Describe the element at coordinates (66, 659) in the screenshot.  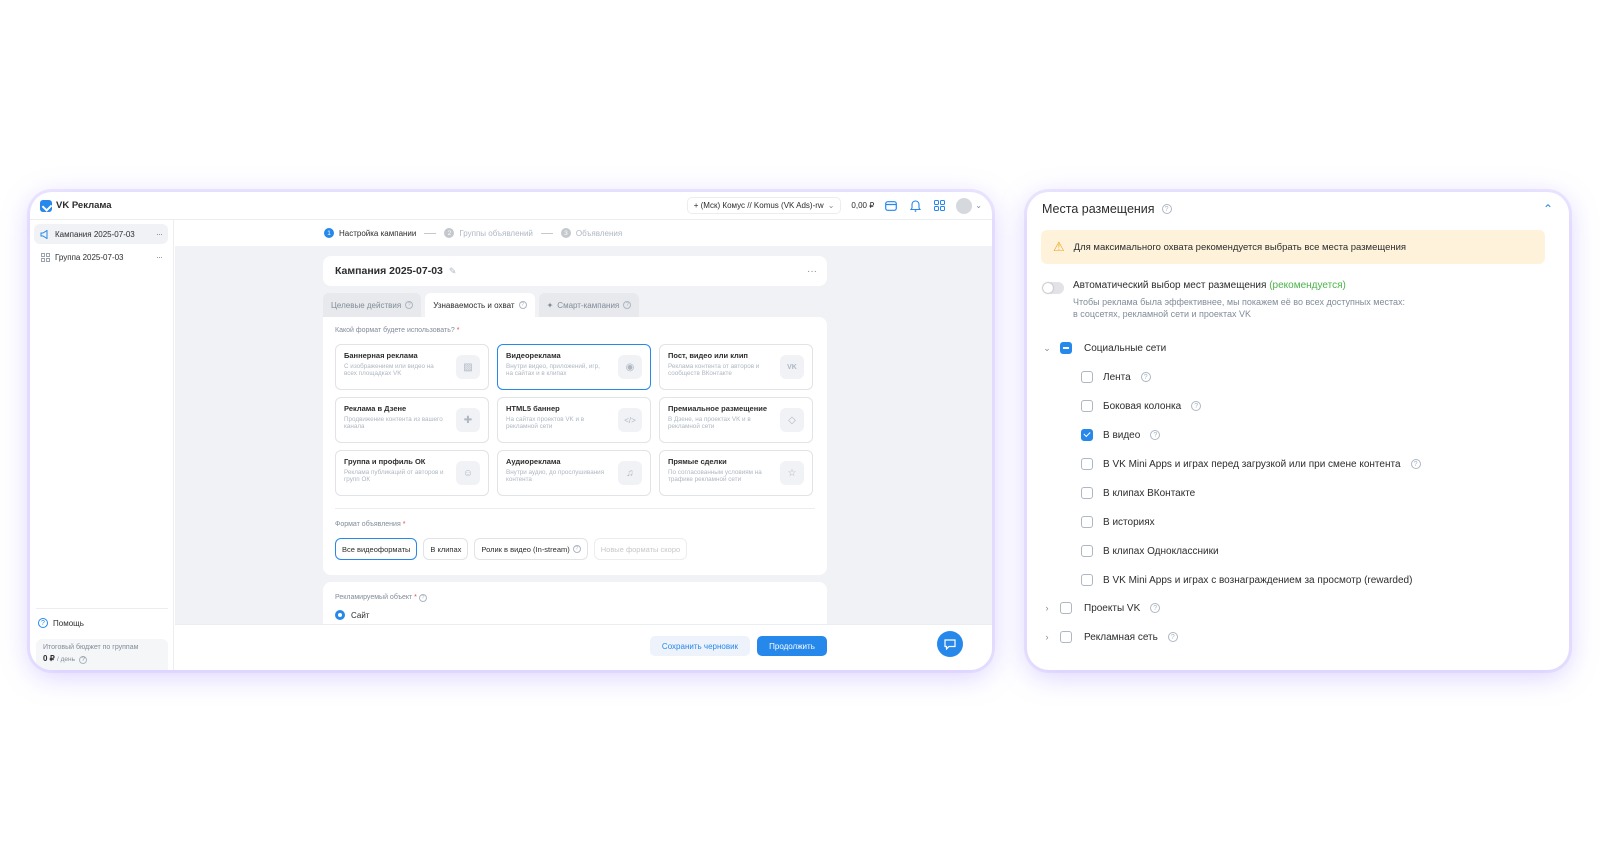
I see `budget-unit: / день` at that location.